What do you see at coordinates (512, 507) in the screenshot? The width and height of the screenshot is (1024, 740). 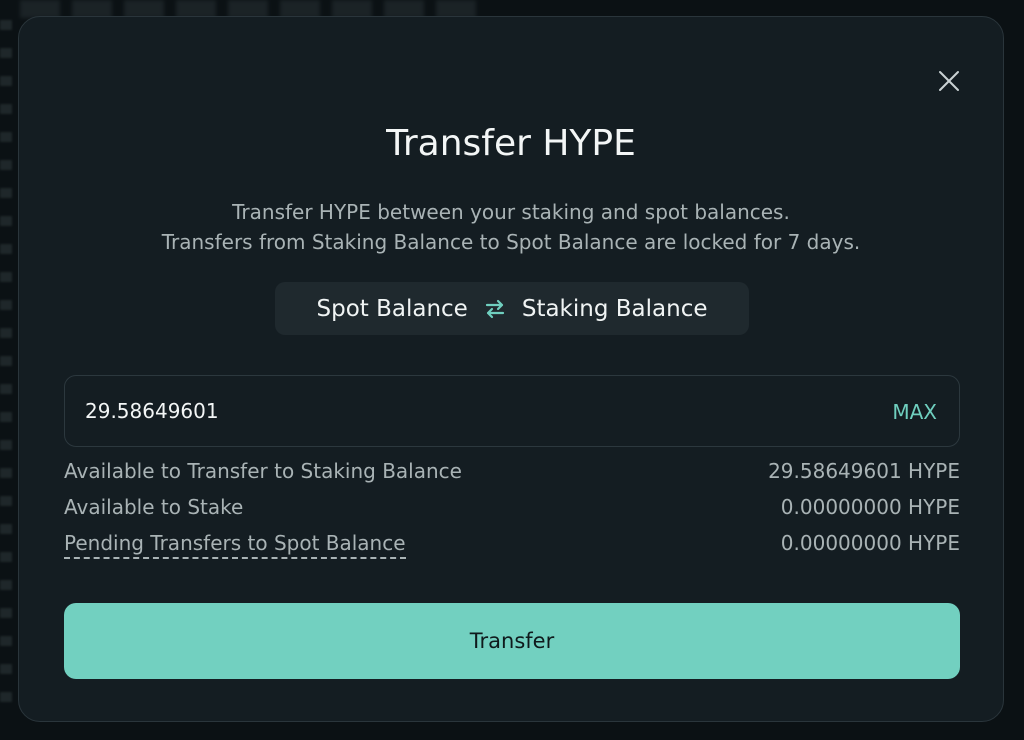 I see `info-row-available-stake: Available to Stake 0.00000000 HYPE` at bounding box center [512, 507].